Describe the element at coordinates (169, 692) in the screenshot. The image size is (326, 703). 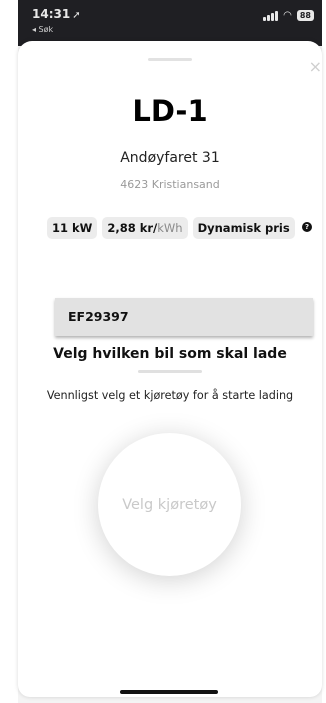
I see `home-indicator` at that location.